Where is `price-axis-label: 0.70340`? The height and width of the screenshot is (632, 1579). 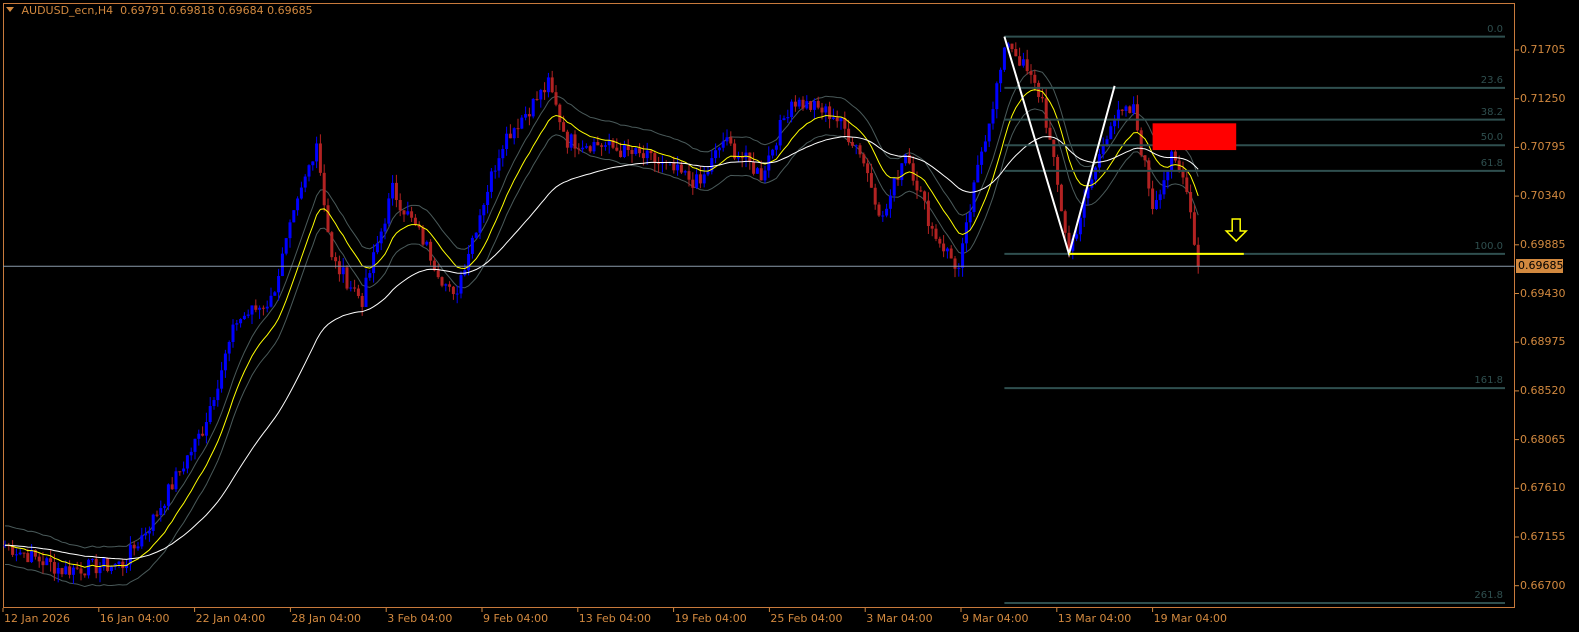
price-axis-label: 0.70340 is located at coordinates (1543, 196).